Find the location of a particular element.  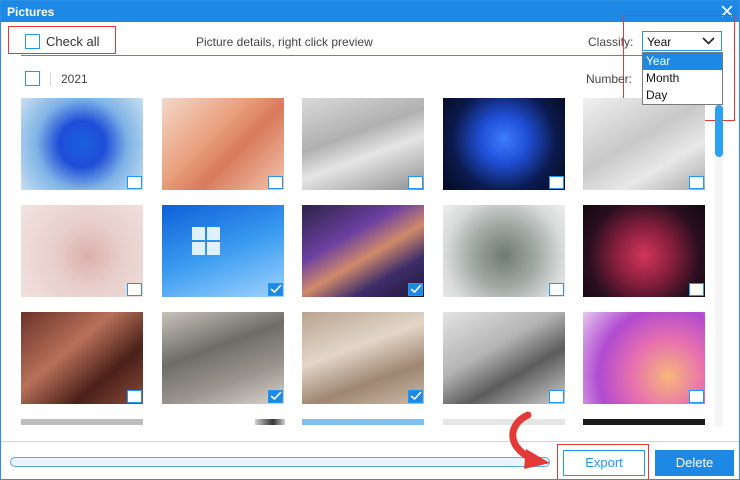

check-all-checkbox is located at coordinates (32, 41).